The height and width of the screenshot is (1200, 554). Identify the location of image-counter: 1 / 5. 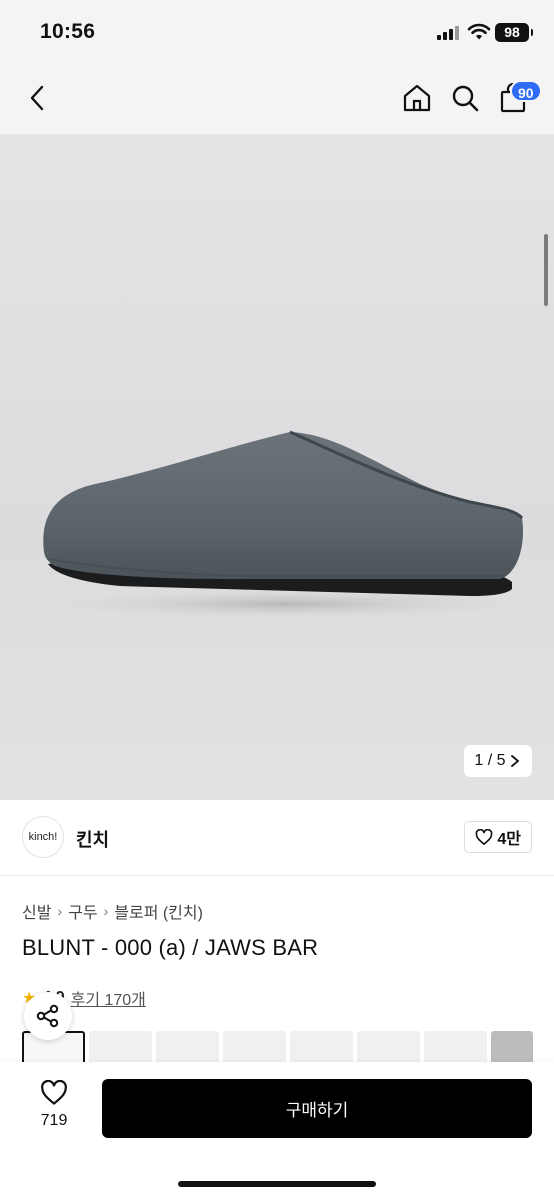
(498, 761).